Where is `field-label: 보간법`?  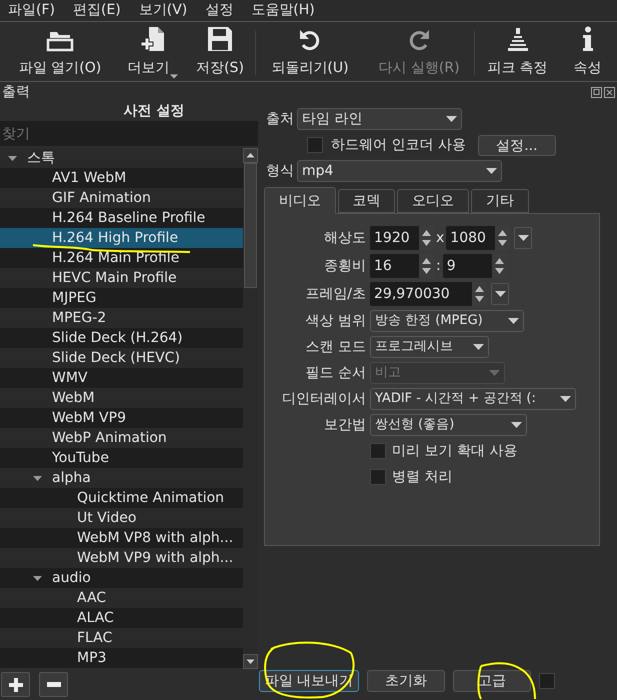 field-label: 보간법 is located at coordinates (344, 425).